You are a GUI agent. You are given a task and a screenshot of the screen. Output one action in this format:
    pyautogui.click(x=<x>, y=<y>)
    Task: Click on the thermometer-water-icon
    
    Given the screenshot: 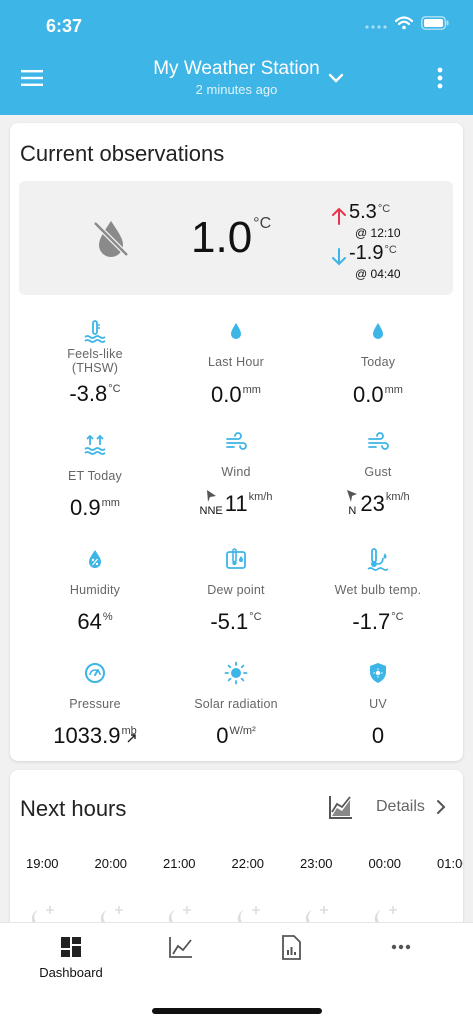 What is the action you would take?
    pyautogui.click(x=95, y=331)
    